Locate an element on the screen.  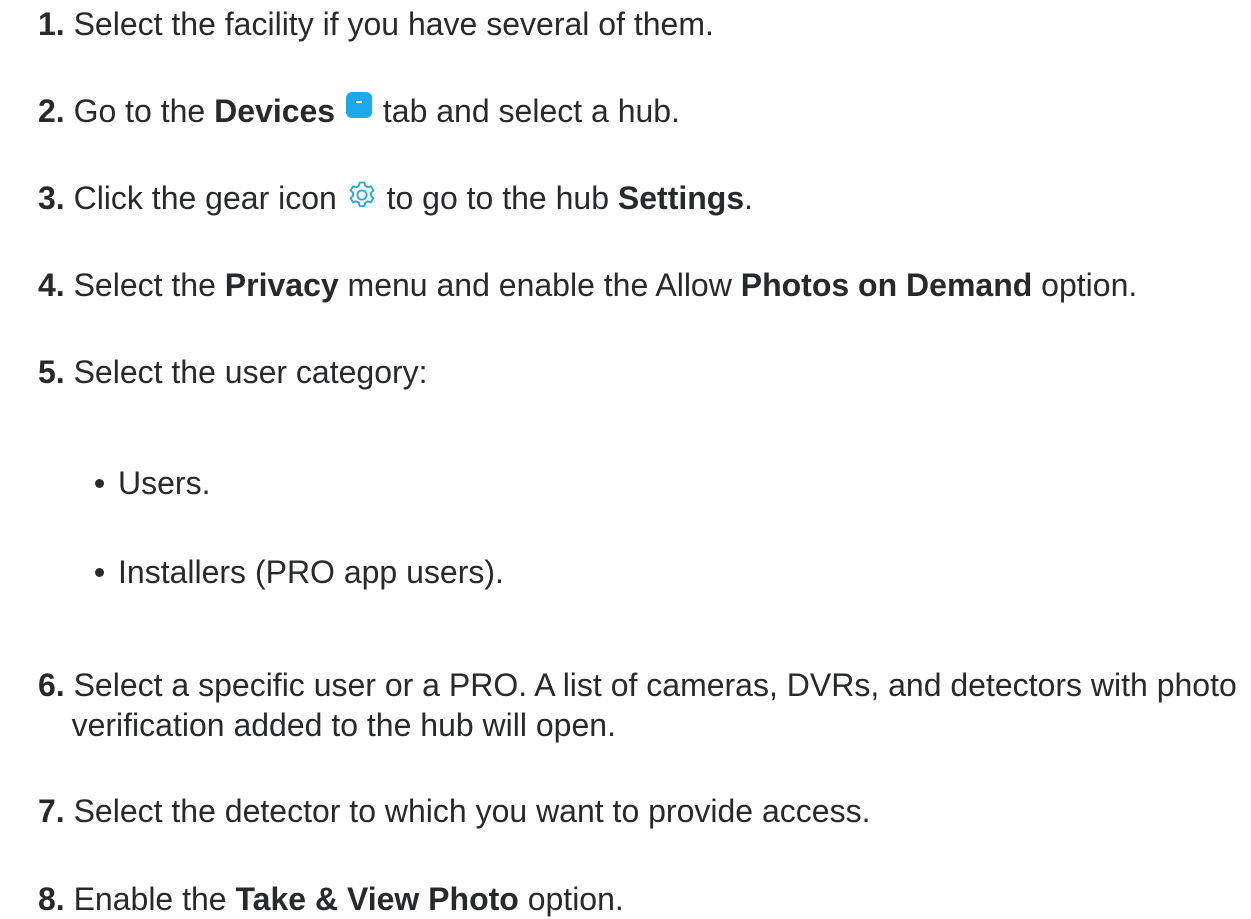
step-text: . is located at coordinates (749, 198).